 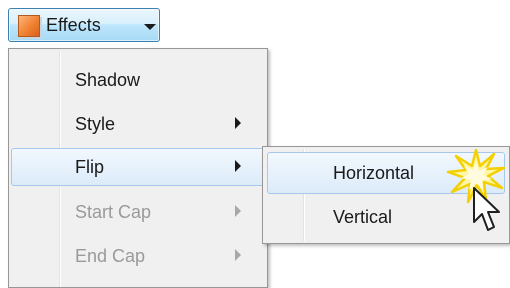 I want to click on chevron-down-icon, so click(x=150, y=27).